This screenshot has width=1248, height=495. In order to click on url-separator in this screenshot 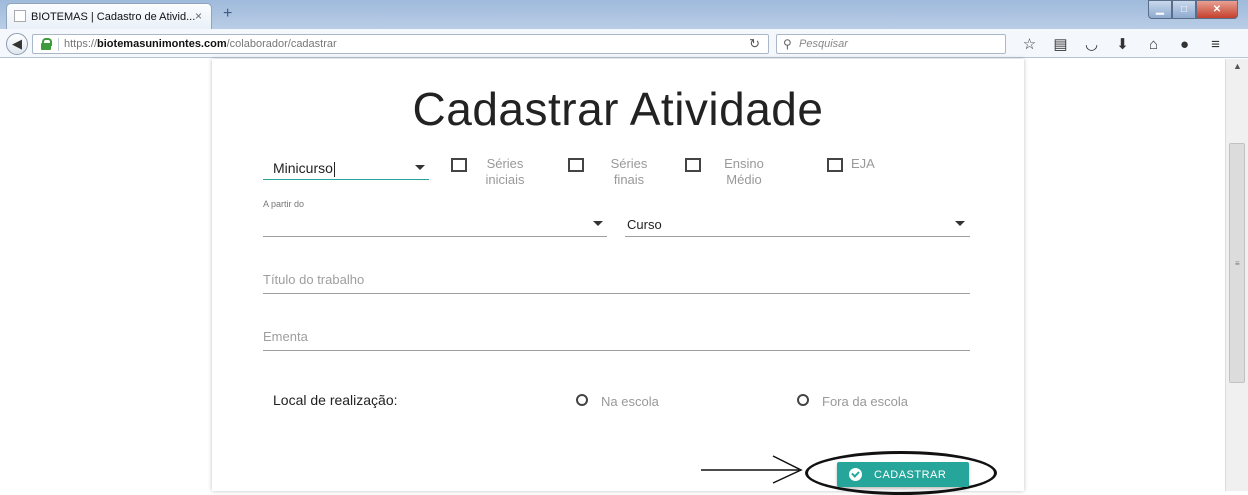, I will do `click(58, 44)`.